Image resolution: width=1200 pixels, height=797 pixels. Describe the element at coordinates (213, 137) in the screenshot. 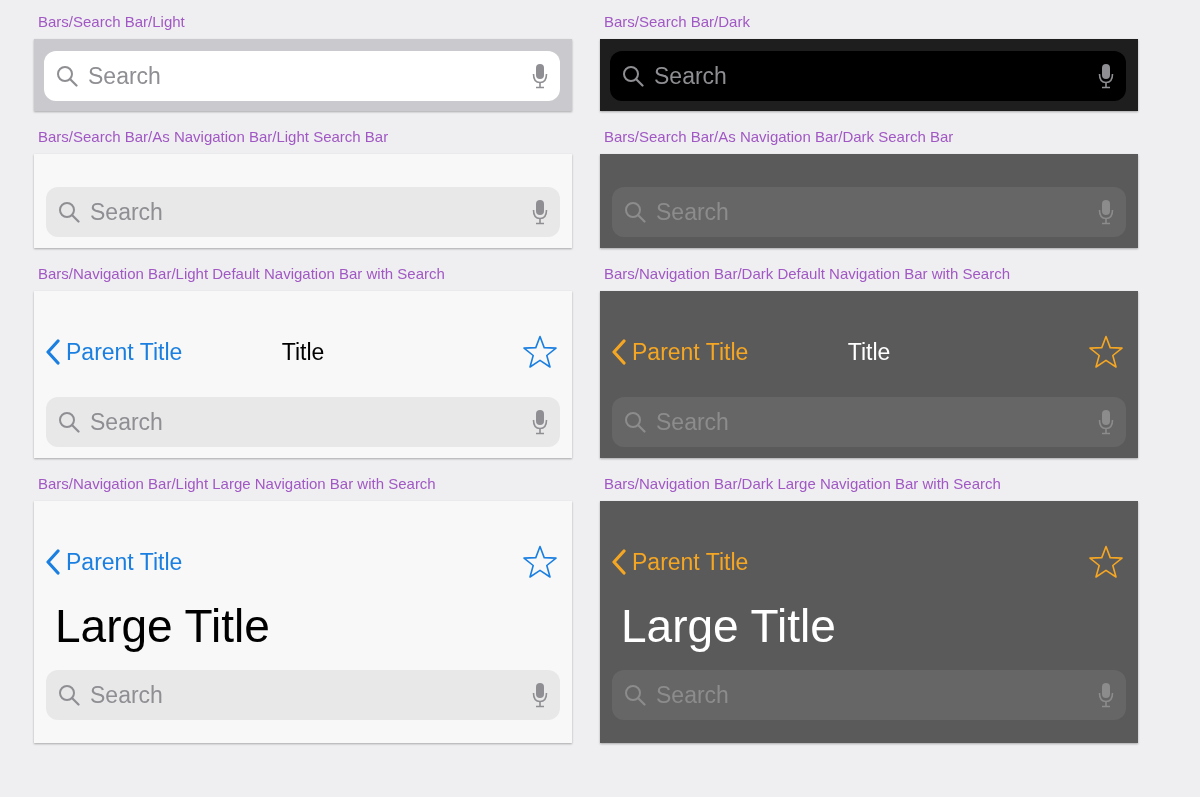

I see `component-label: Bars/Search Bar/As Navigation Bar/Light Search Bar` at that location.